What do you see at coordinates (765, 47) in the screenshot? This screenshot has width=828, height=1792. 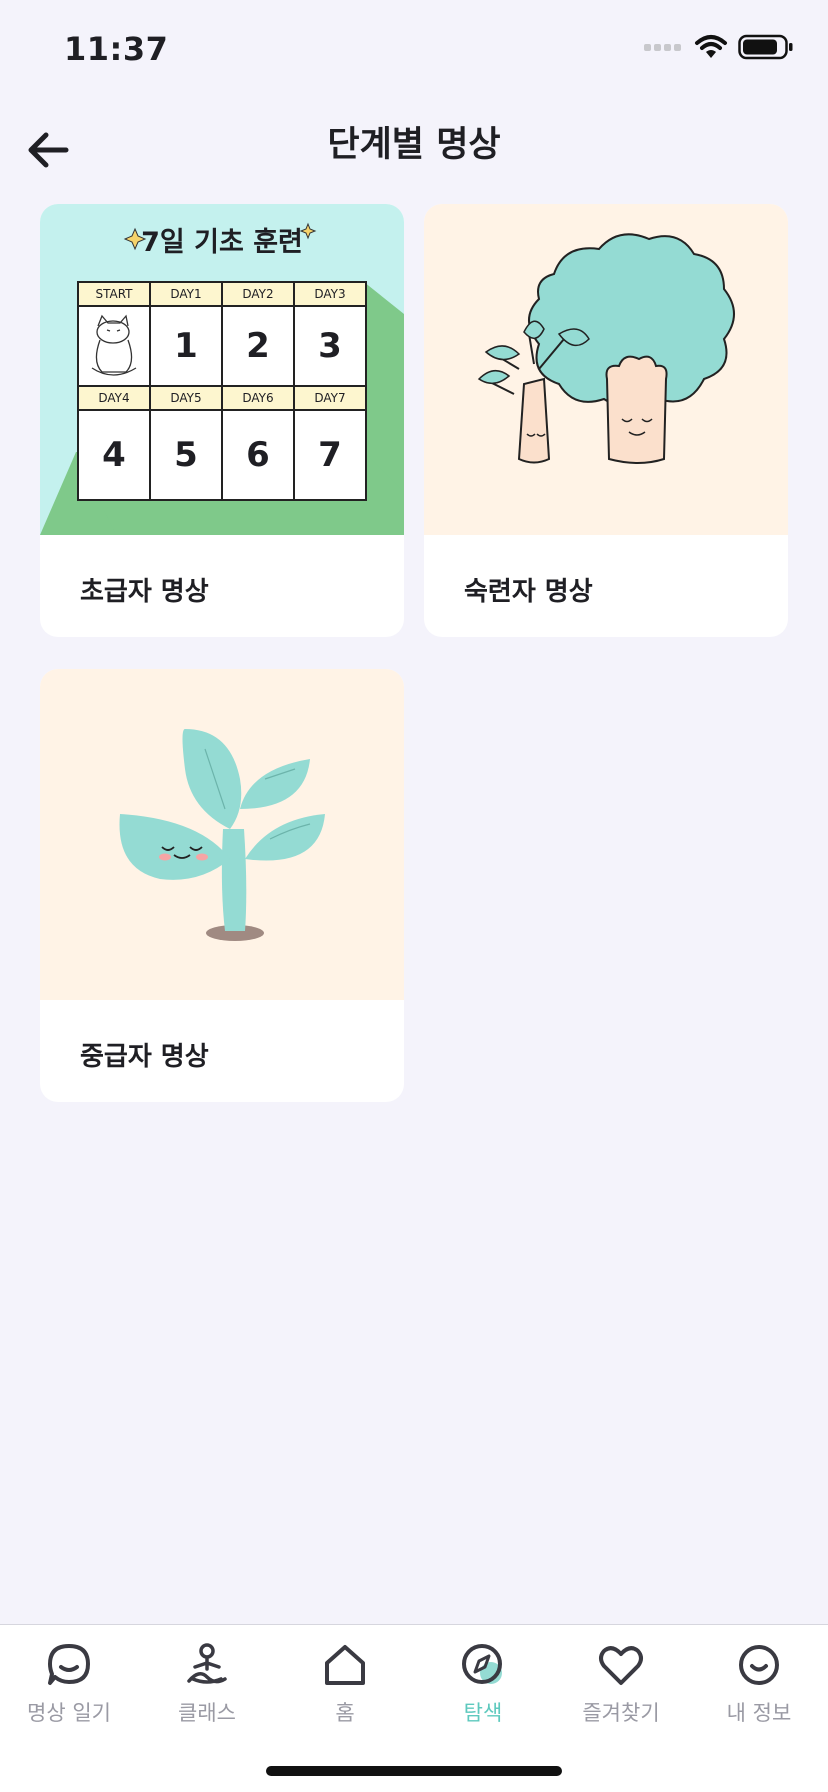 I see `battery-icon` at bounding box center [765, 47].